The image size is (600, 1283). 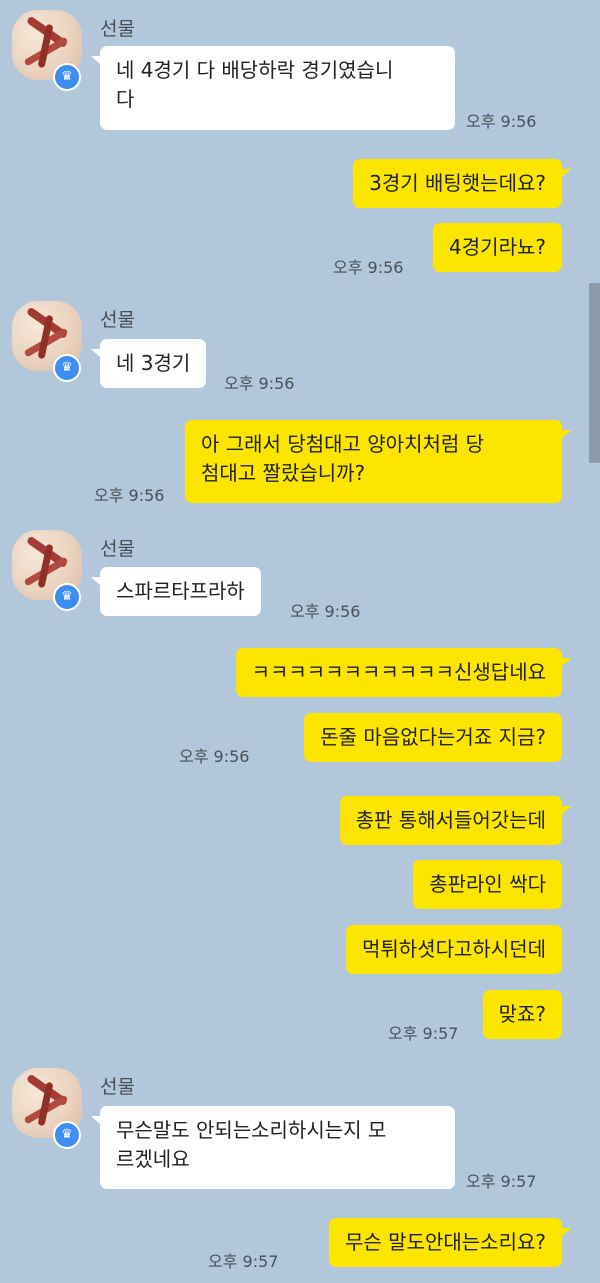 What do you see at coordinates (273, 88) in the screenshot?
I see `message-bubble-incoming: 네 4경기 다 배당하락 경기였습니 다` at bounding box center [273, 88].